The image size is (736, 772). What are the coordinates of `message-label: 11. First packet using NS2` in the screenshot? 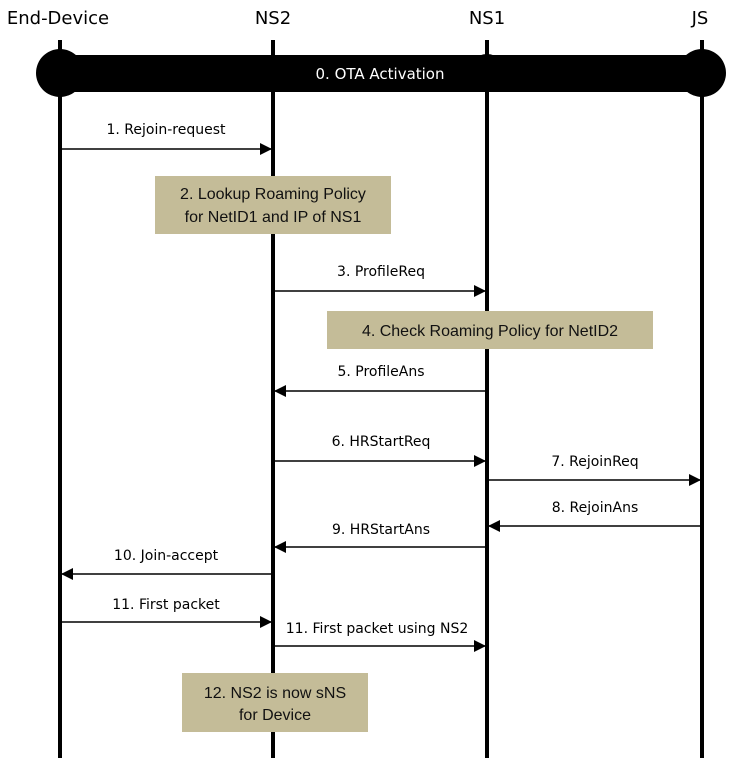 It's located at (377, 629).